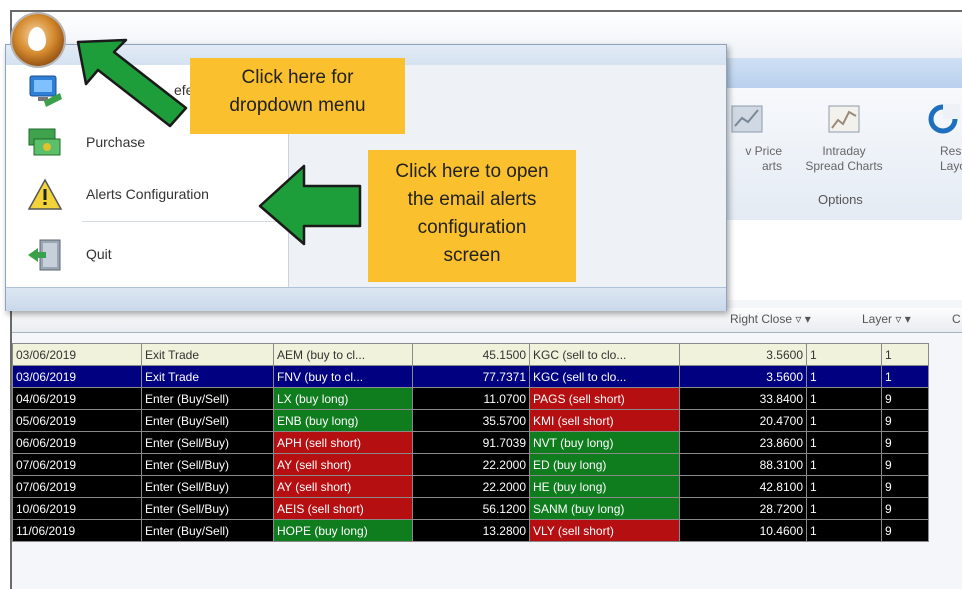 The width and height of the screenshot is (962, 589). I want to click on cell-left-close: 35.5700, so click(471, 420).